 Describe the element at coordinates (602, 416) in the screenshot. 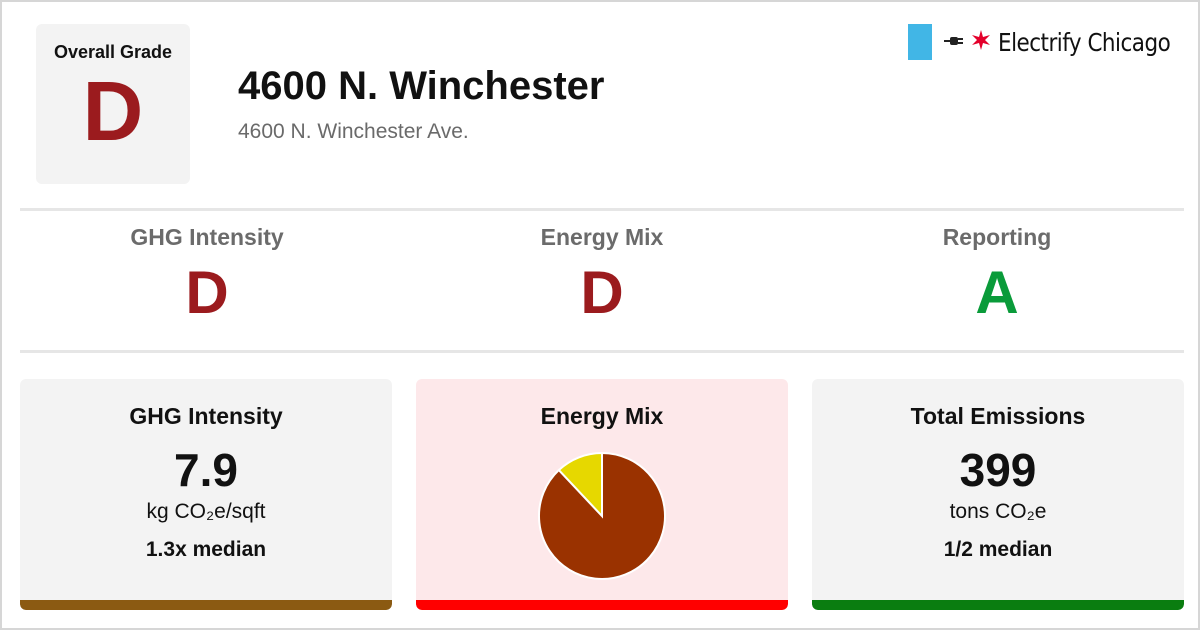

I see `card-title: Energy Mix` at that location.